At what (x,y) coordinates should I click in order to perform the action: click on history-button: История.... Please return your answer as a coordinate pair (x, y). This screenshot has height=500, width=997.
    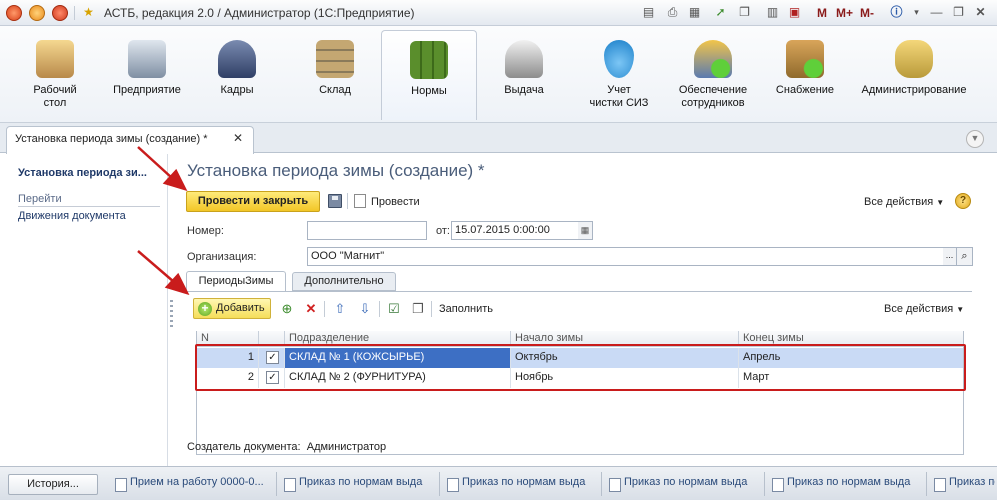
    Looking at the image, I should click on (53, 484).